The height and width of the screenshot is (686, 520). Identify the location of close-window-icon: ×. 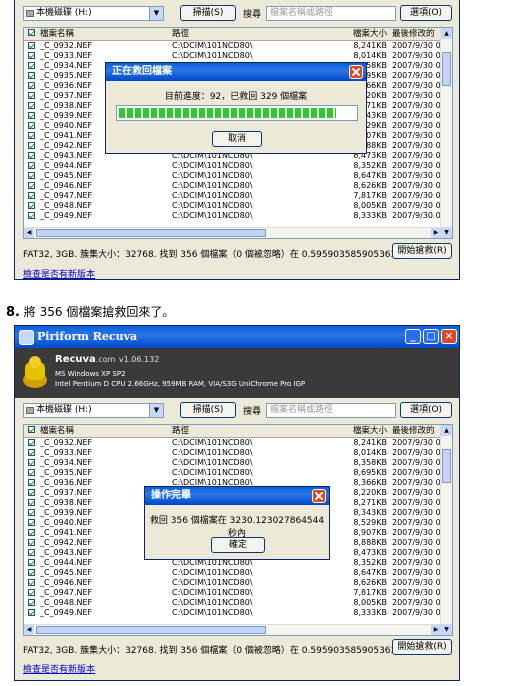
(449, 336).